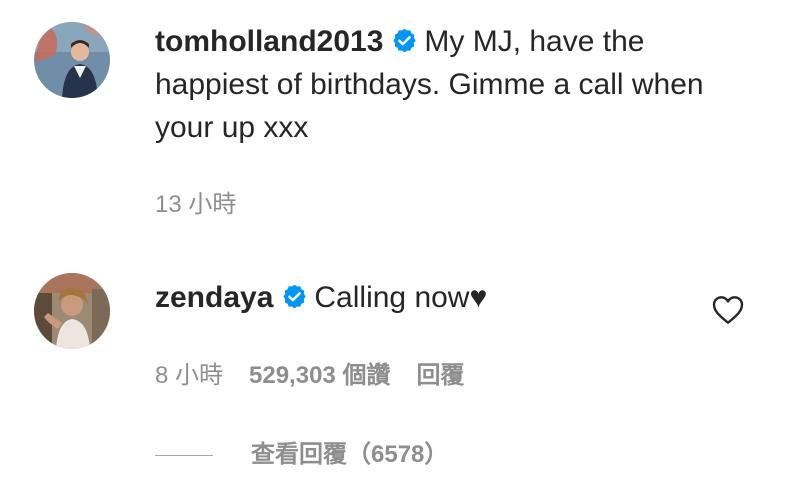  I want to click on comment-meta: 13 小時, so click(195, 201).